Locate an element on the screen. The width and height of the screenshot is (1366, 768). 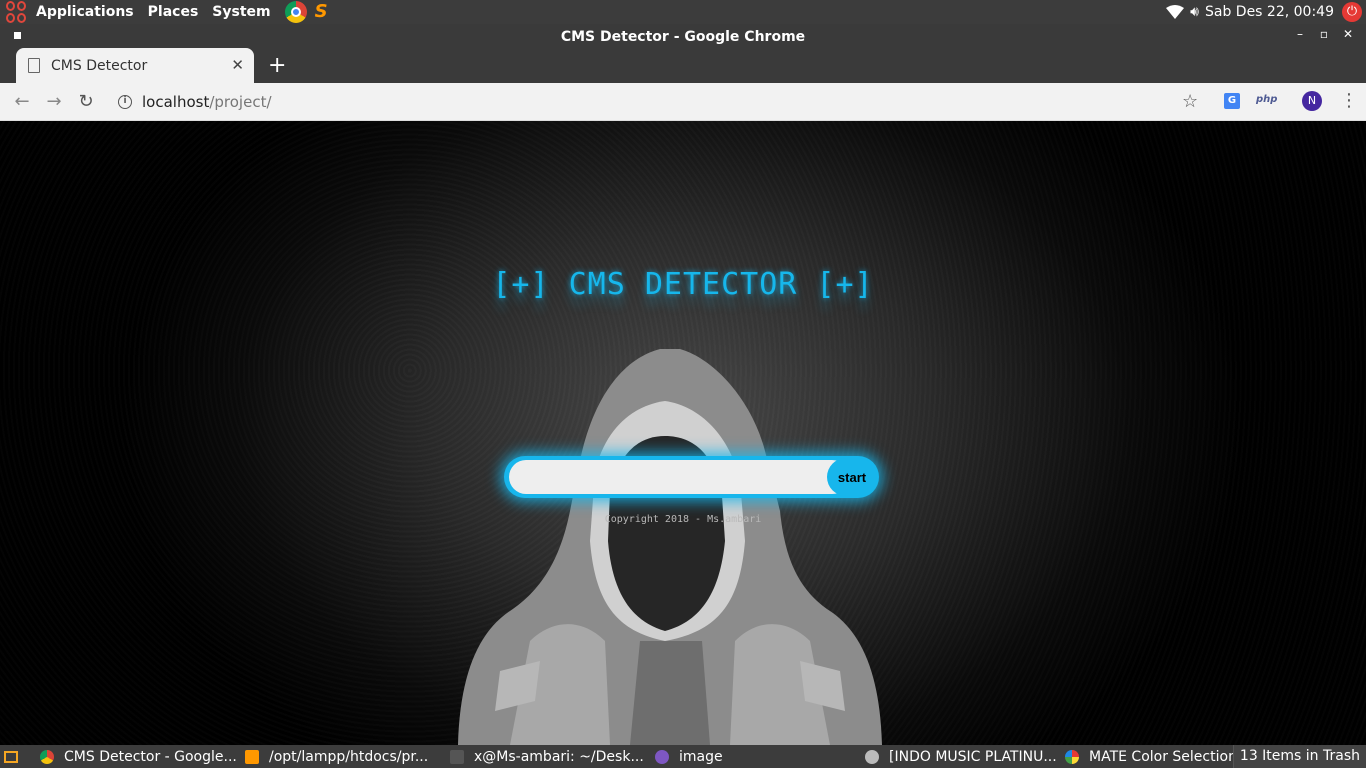
media-player-icon is located at coordinates (872, 756).